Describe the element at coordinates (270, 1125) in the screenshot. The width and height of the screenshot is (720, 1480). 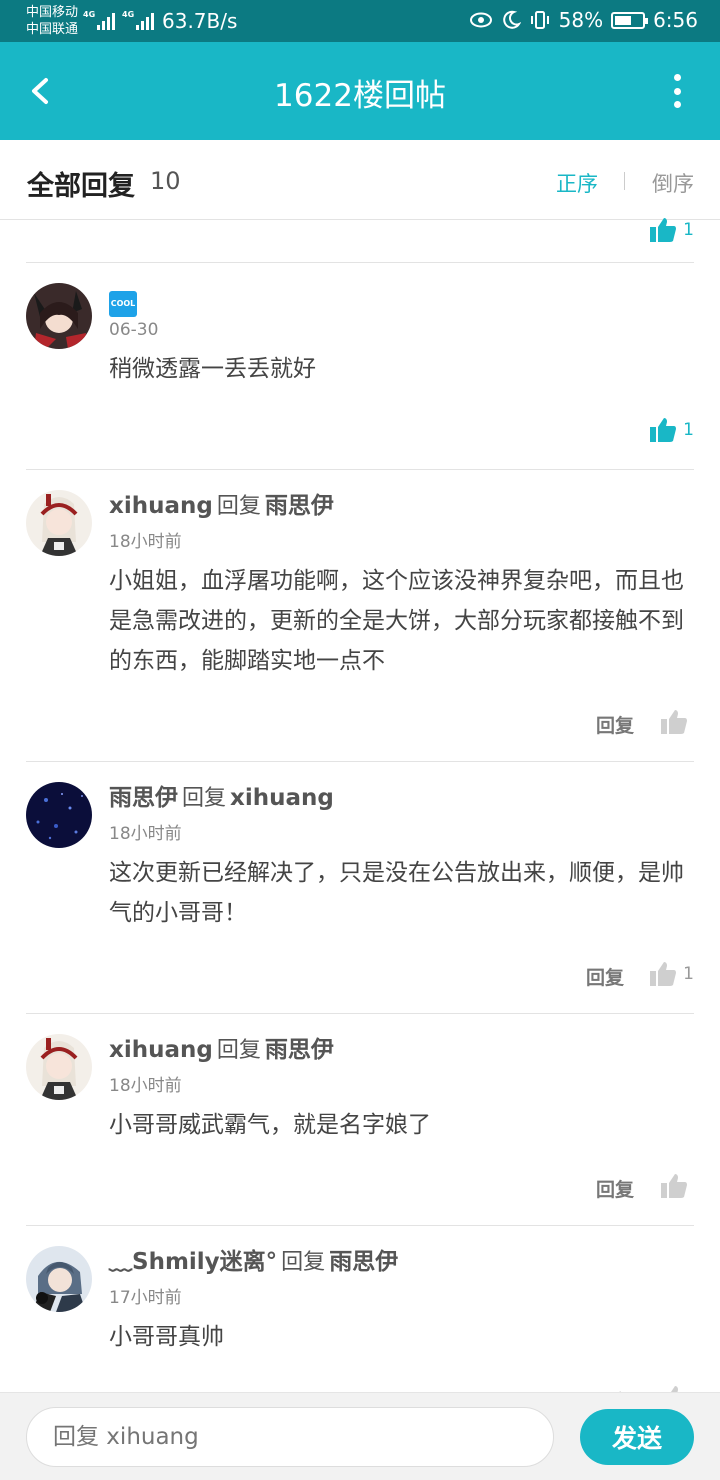
I see `comment-text: 小哥哥威武霸气，就是名字娘了` at that location.